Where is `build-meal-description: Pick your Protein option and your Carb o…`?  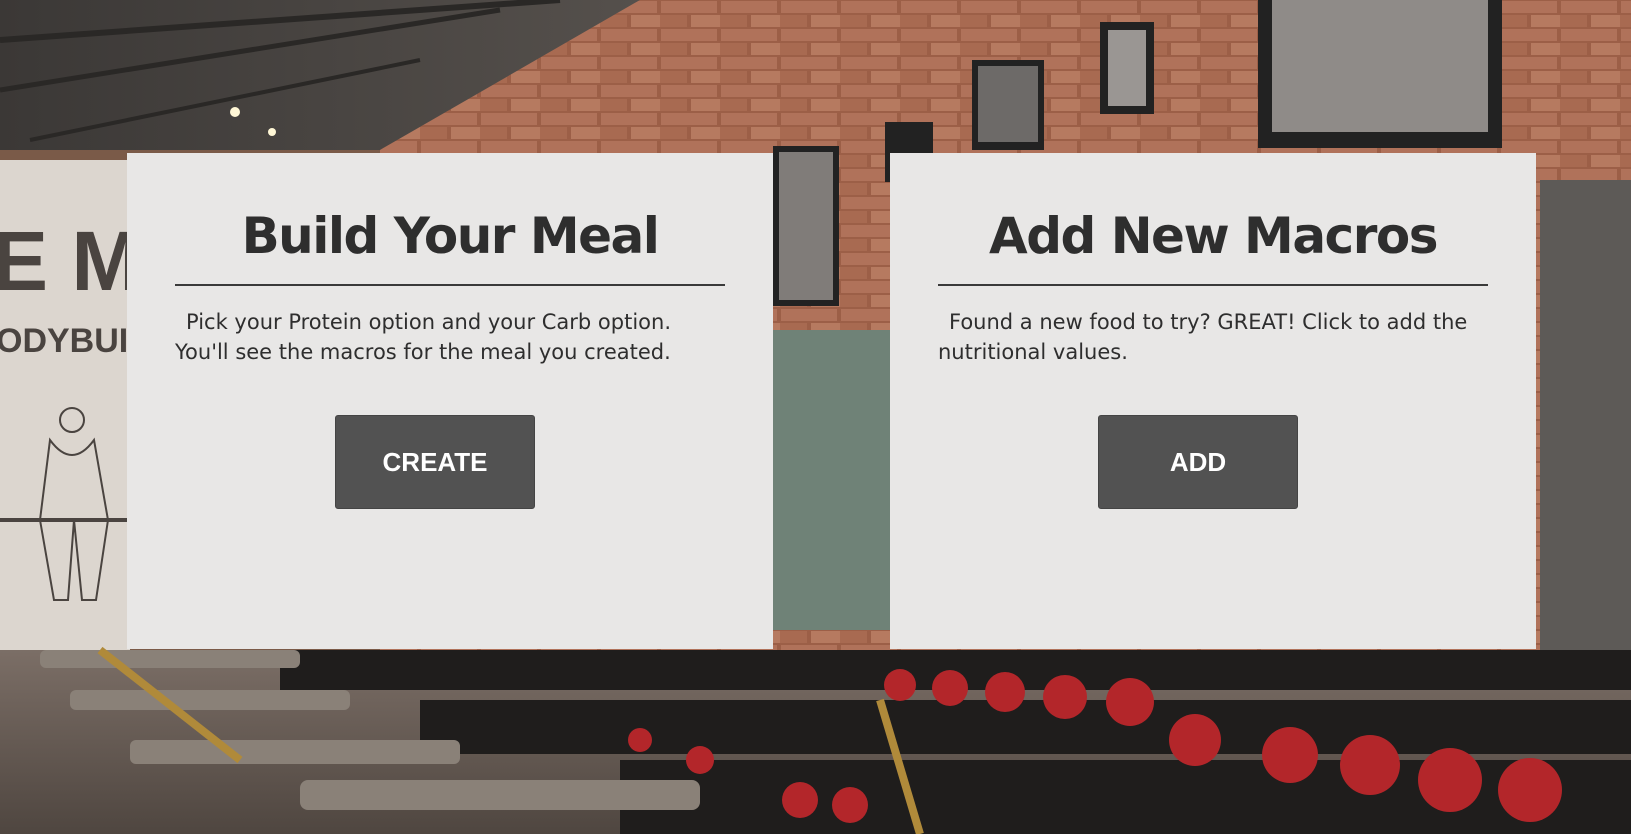
build-meal-description: Pick your Protein option and your Carb o… is located at coordinates (423, 337).